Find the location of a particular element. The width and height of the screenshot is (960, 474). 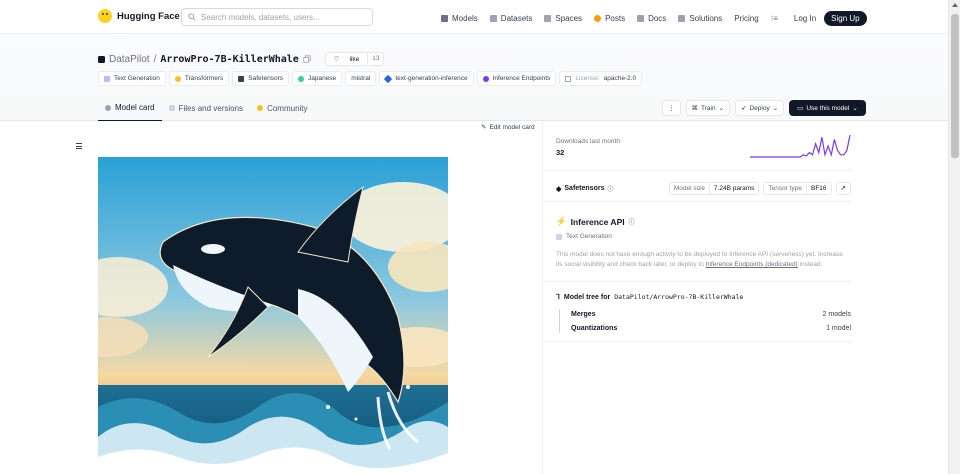

tag-japanese: Japanese is located at coordinates (317, 78).